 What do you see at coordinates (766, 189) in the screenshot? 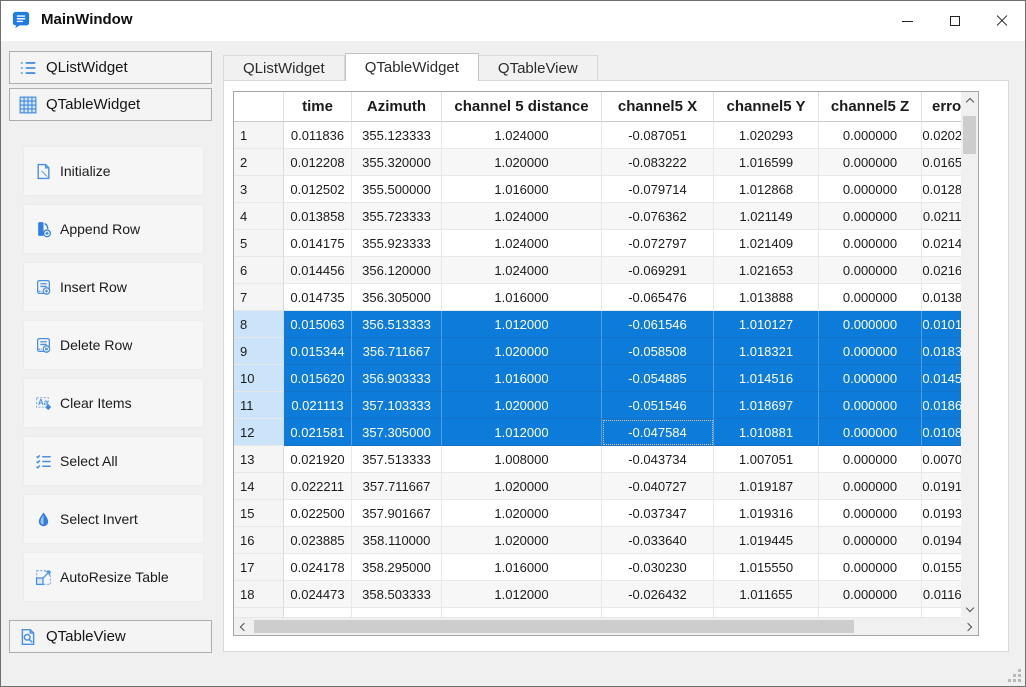
I see `table-cell: 1.012868` at bounding box center [766, 189].